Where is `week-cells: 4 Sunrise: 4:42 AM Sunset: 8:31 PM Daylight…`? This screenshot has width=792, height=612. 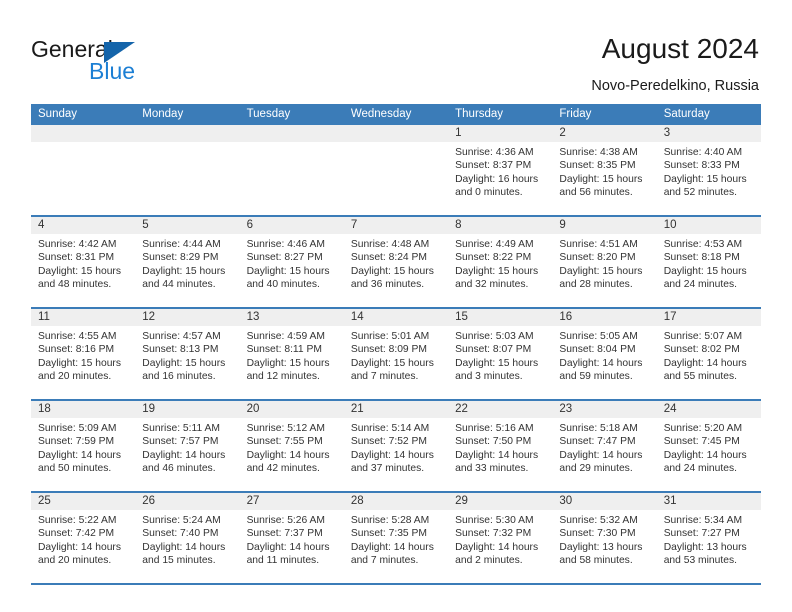 week-cells: 4 Sunrise: 4:42 AM Sunset: 8:31 PM Daylight… is located at coordinates (396, 262).